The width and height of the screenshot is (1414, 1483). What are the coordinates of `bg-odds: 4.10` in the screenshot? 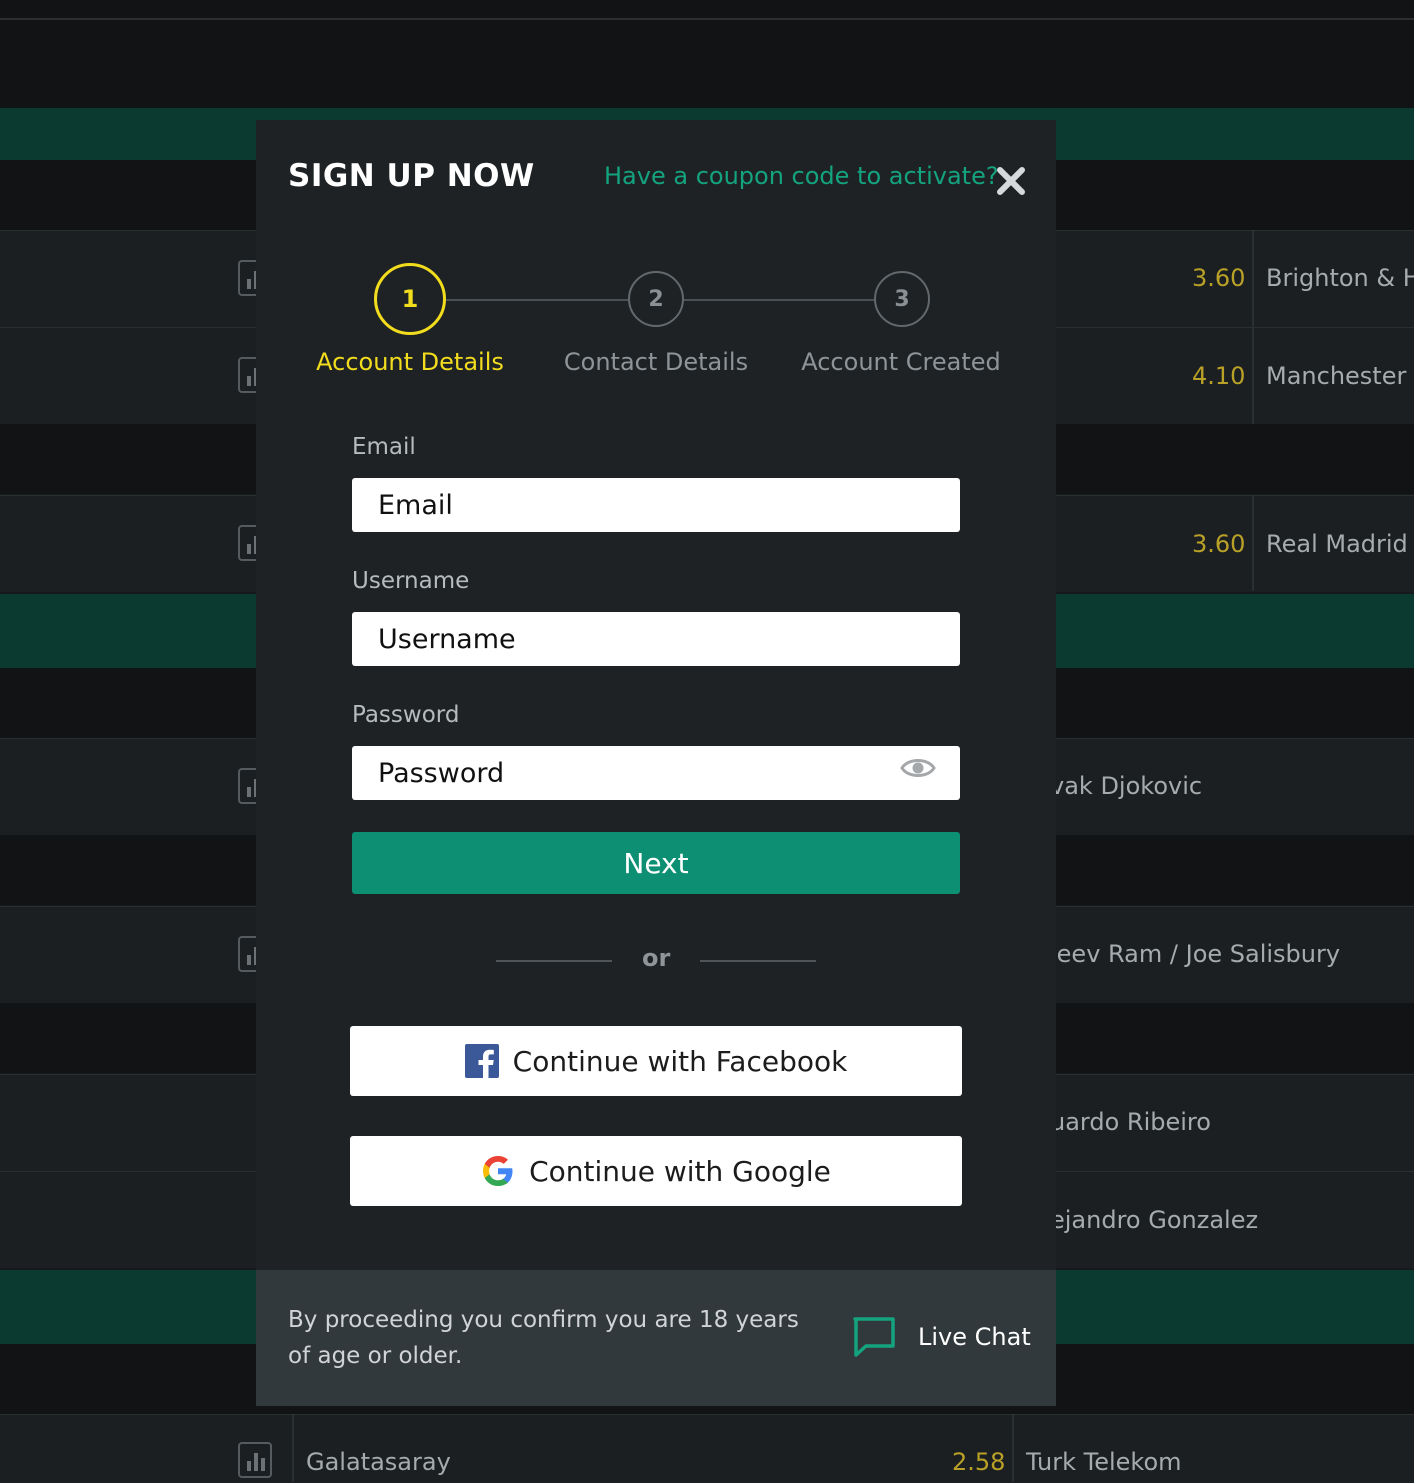 It's located at (1218, 376).